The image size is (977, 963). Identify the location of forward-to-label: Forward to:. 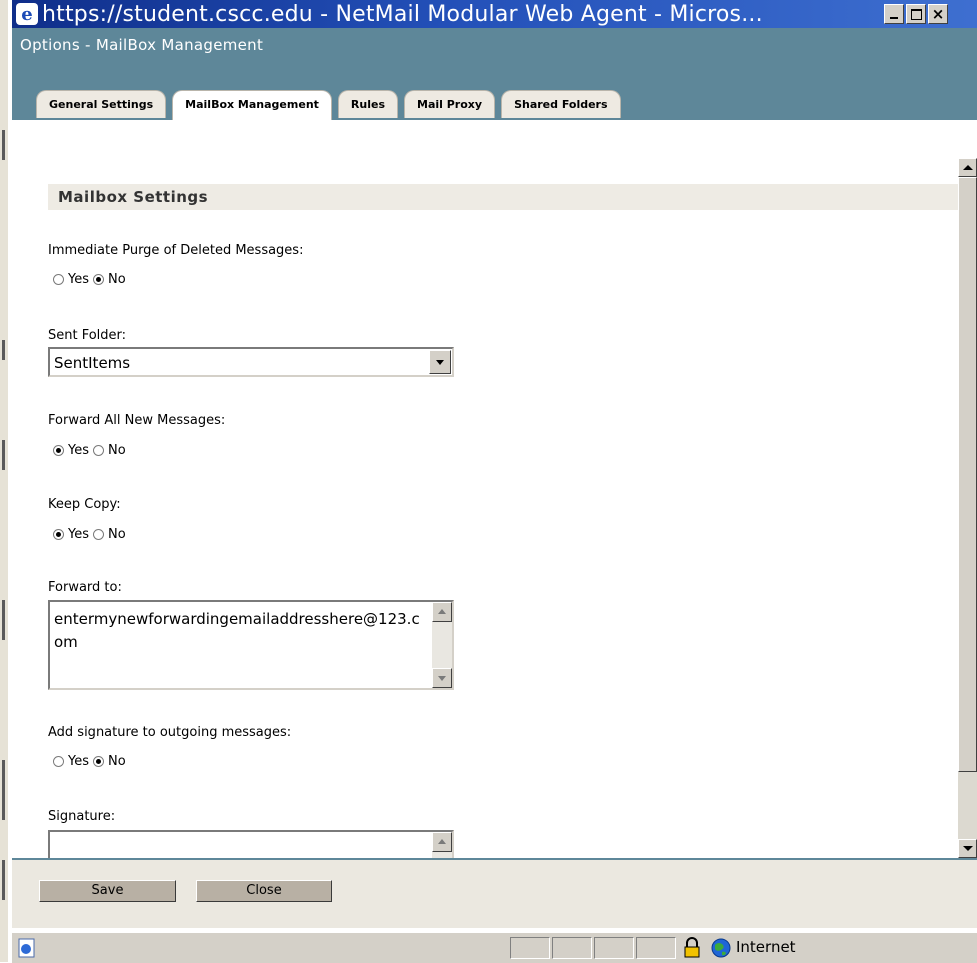
(85, 587).